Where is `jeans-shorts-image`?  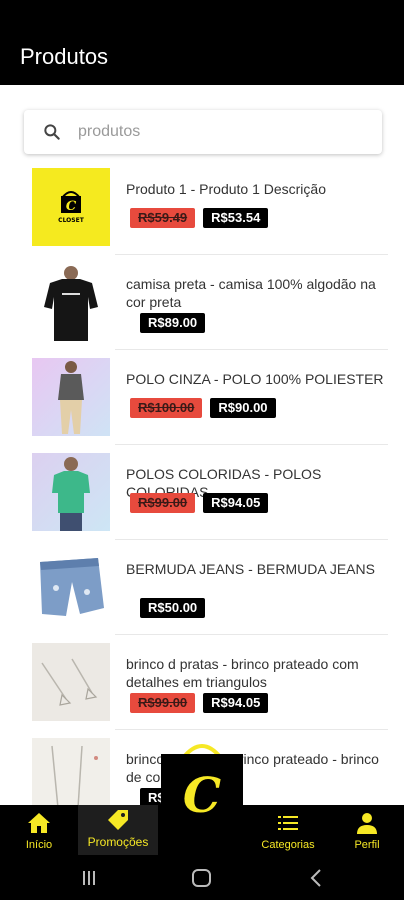
jeans-shorts-image is located at coordinates (72, 587).